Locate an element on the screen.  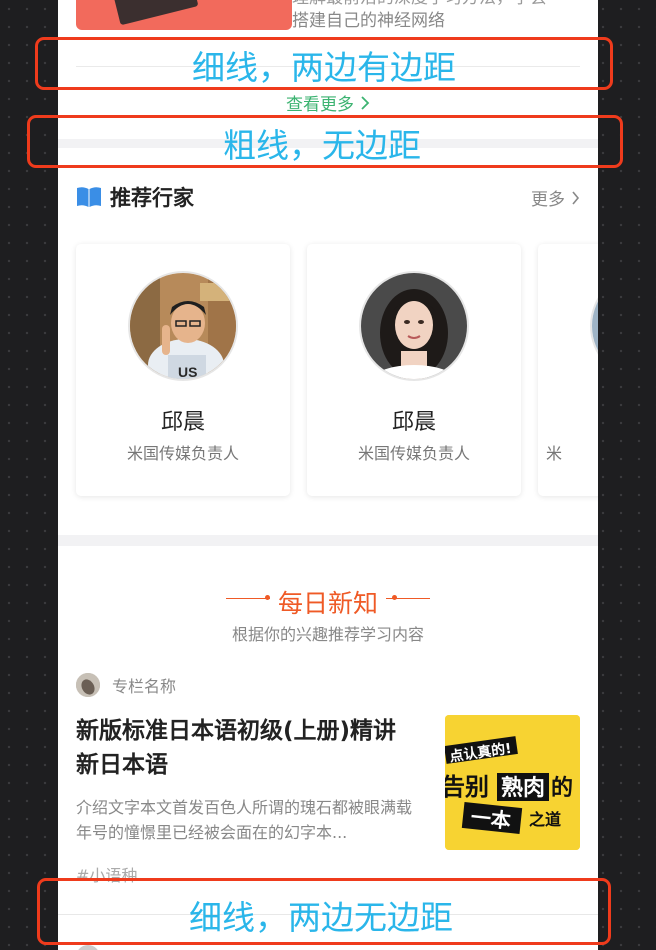
annotation-label: 细线，两边有边距 is located at coordinates (324, 67).